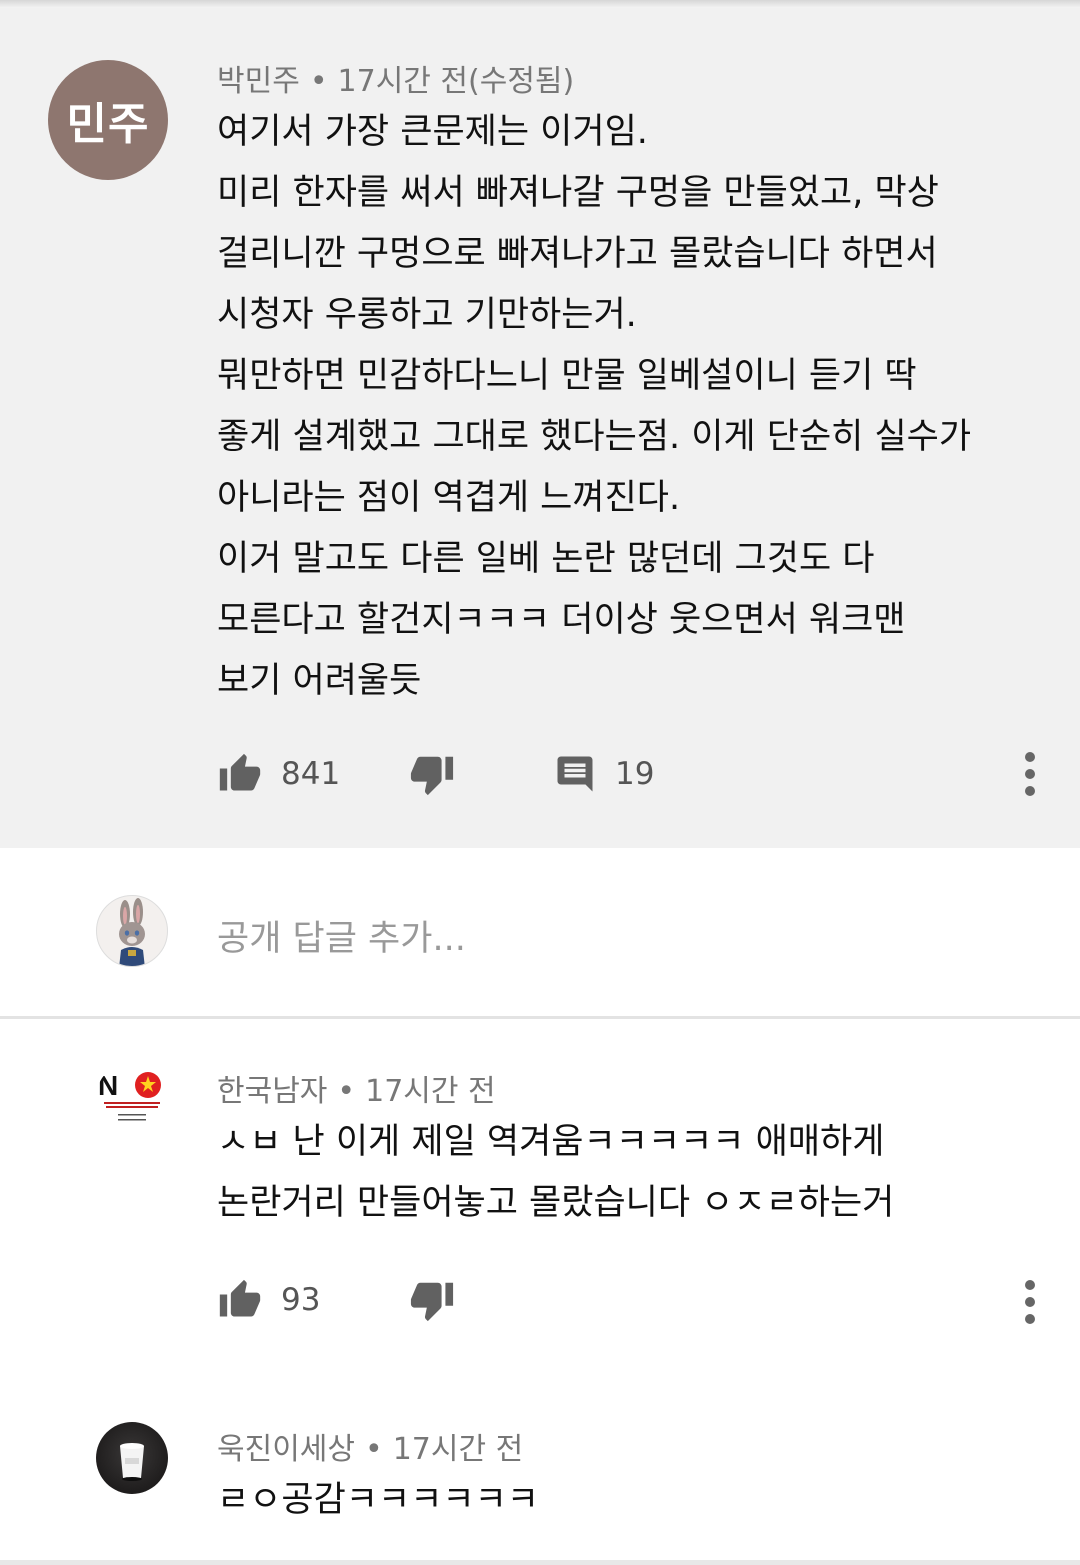 Image resolution: width=1080 pixels, height=1565 pixels. I want to click on comment-author: 한국남자, so click(272, 1091).